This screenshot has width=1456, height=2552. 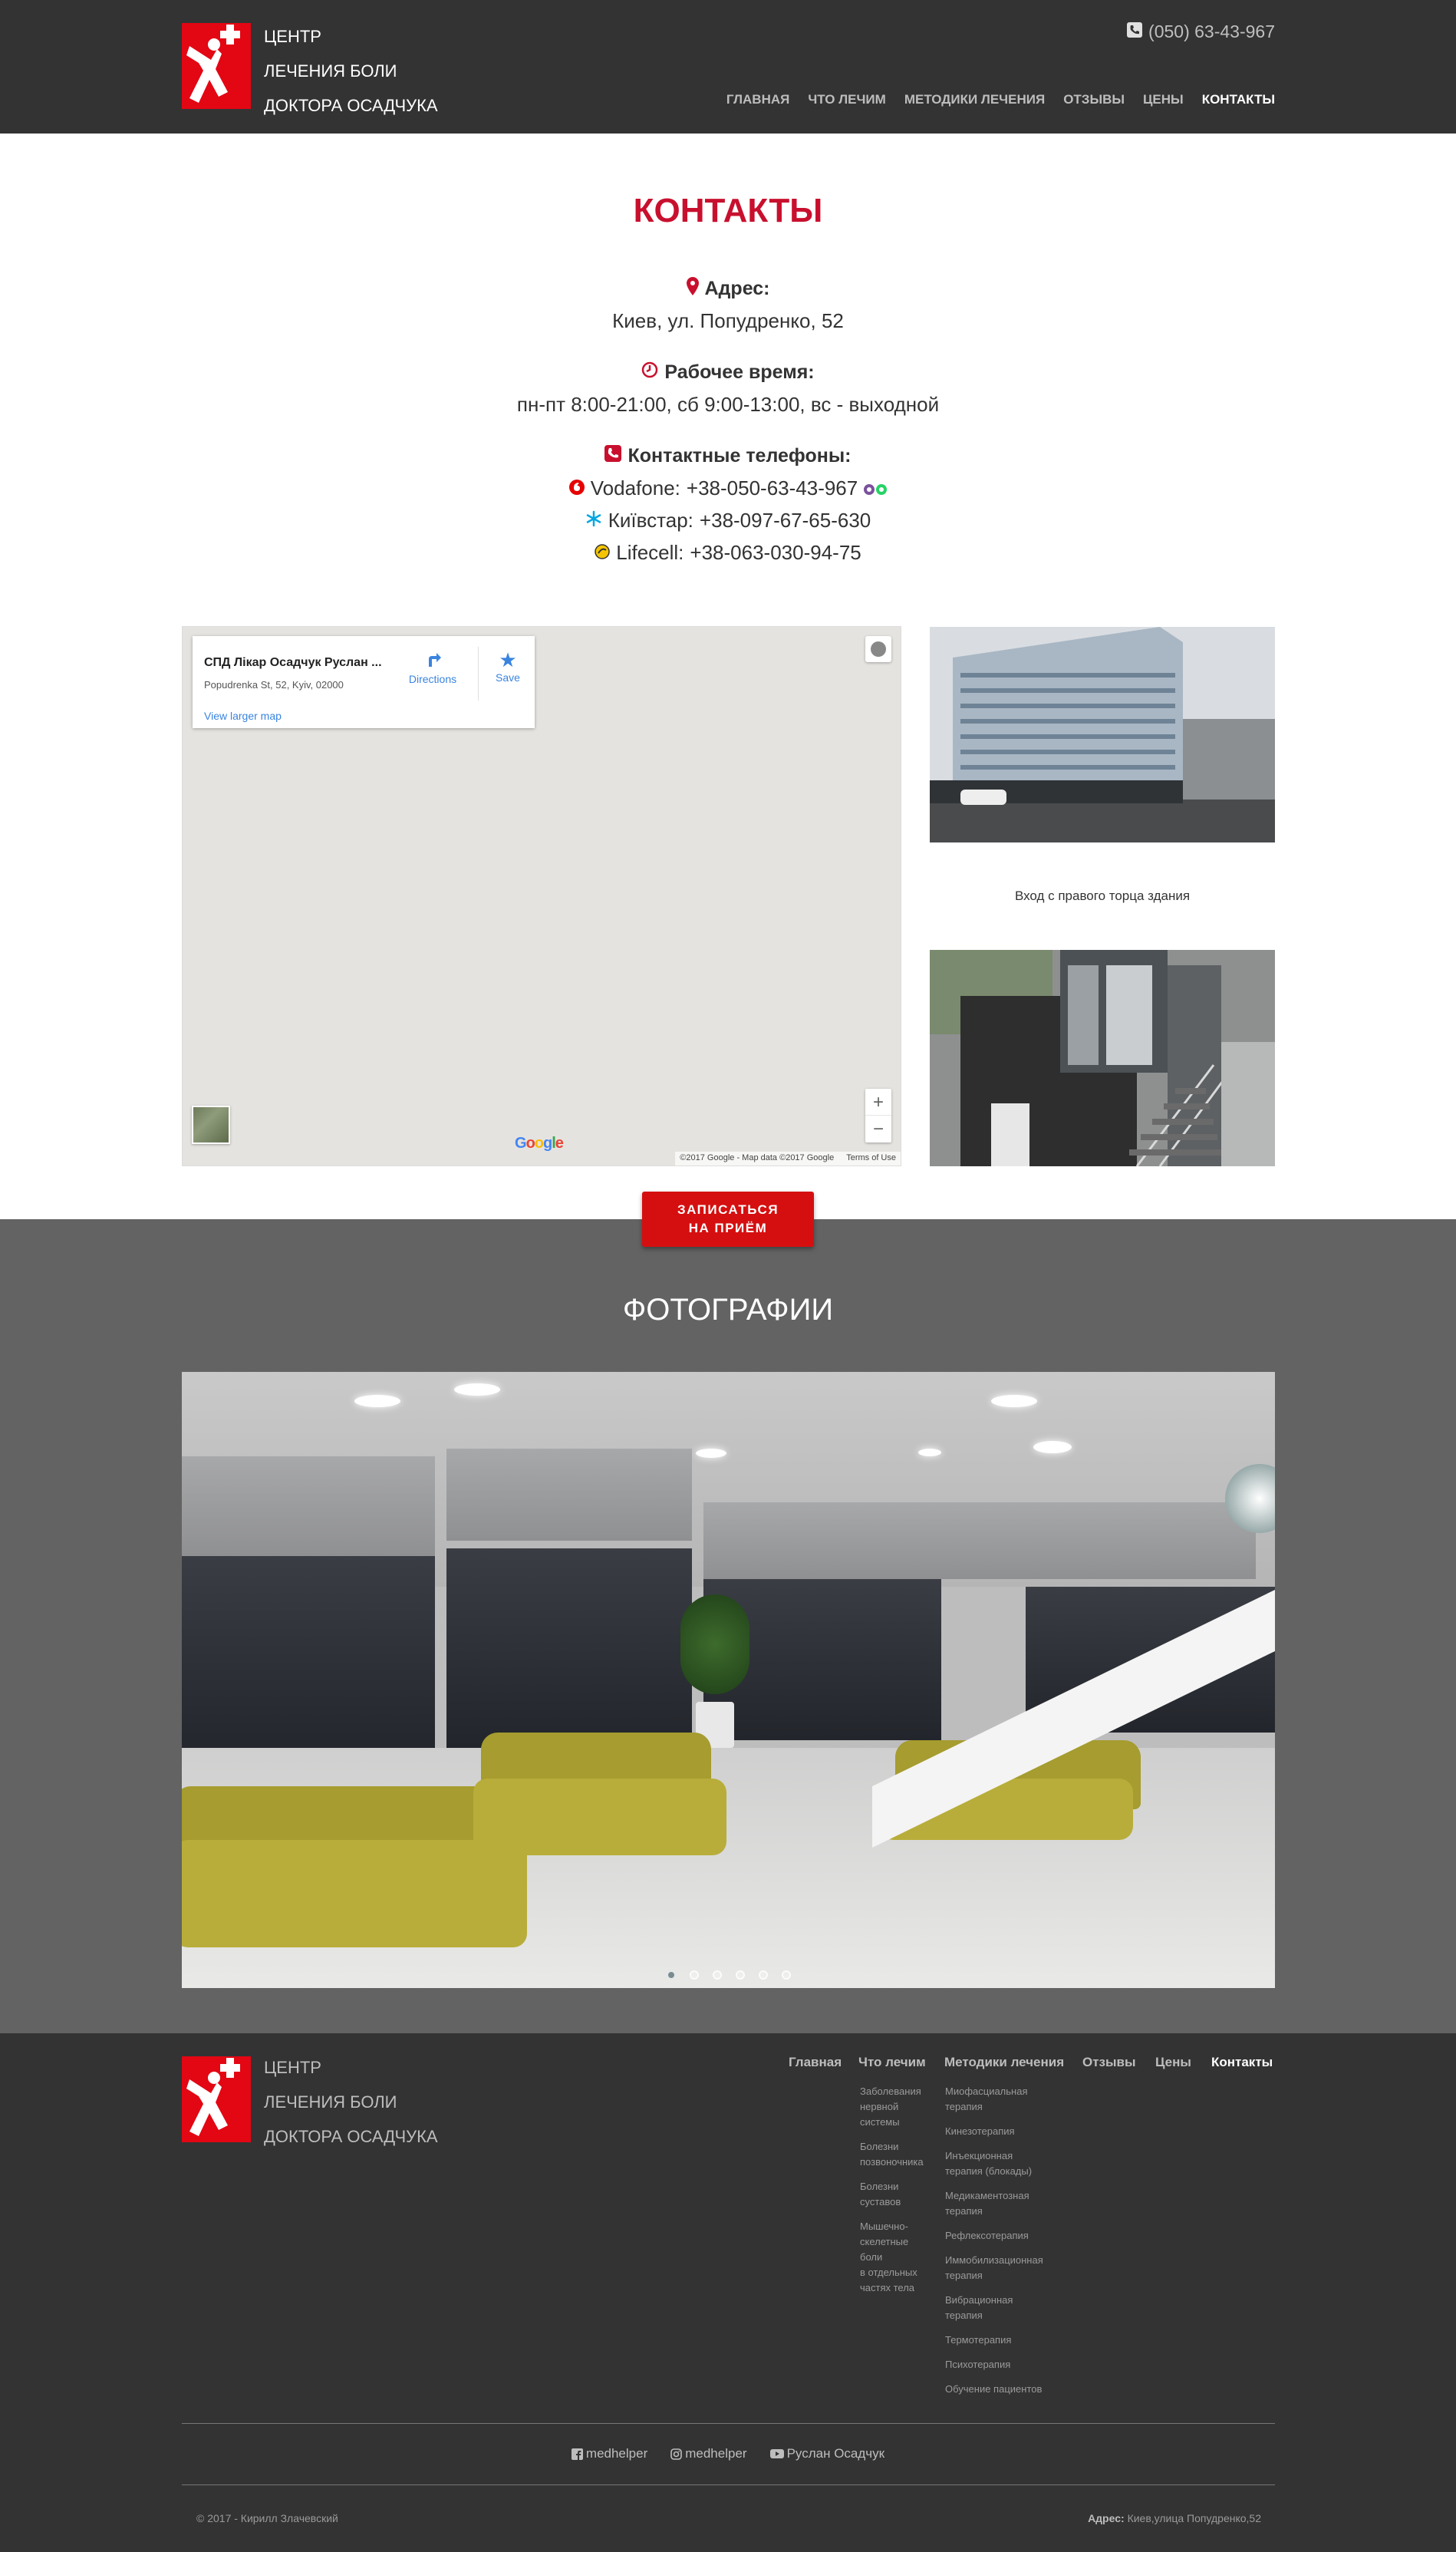 What do you see at coordinates (1106, 2518) in the screenshot?
I see `footer-address-label: Адрес:` at bounding box center [1106, 2518].